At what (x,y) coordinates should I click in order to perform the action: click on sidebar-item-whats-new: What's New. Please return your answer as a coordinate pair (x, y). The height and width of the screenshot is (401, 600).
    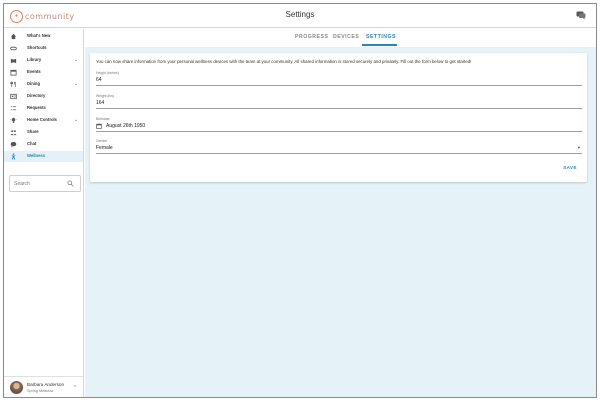
    Looking at the image, I should click on (43, 36).